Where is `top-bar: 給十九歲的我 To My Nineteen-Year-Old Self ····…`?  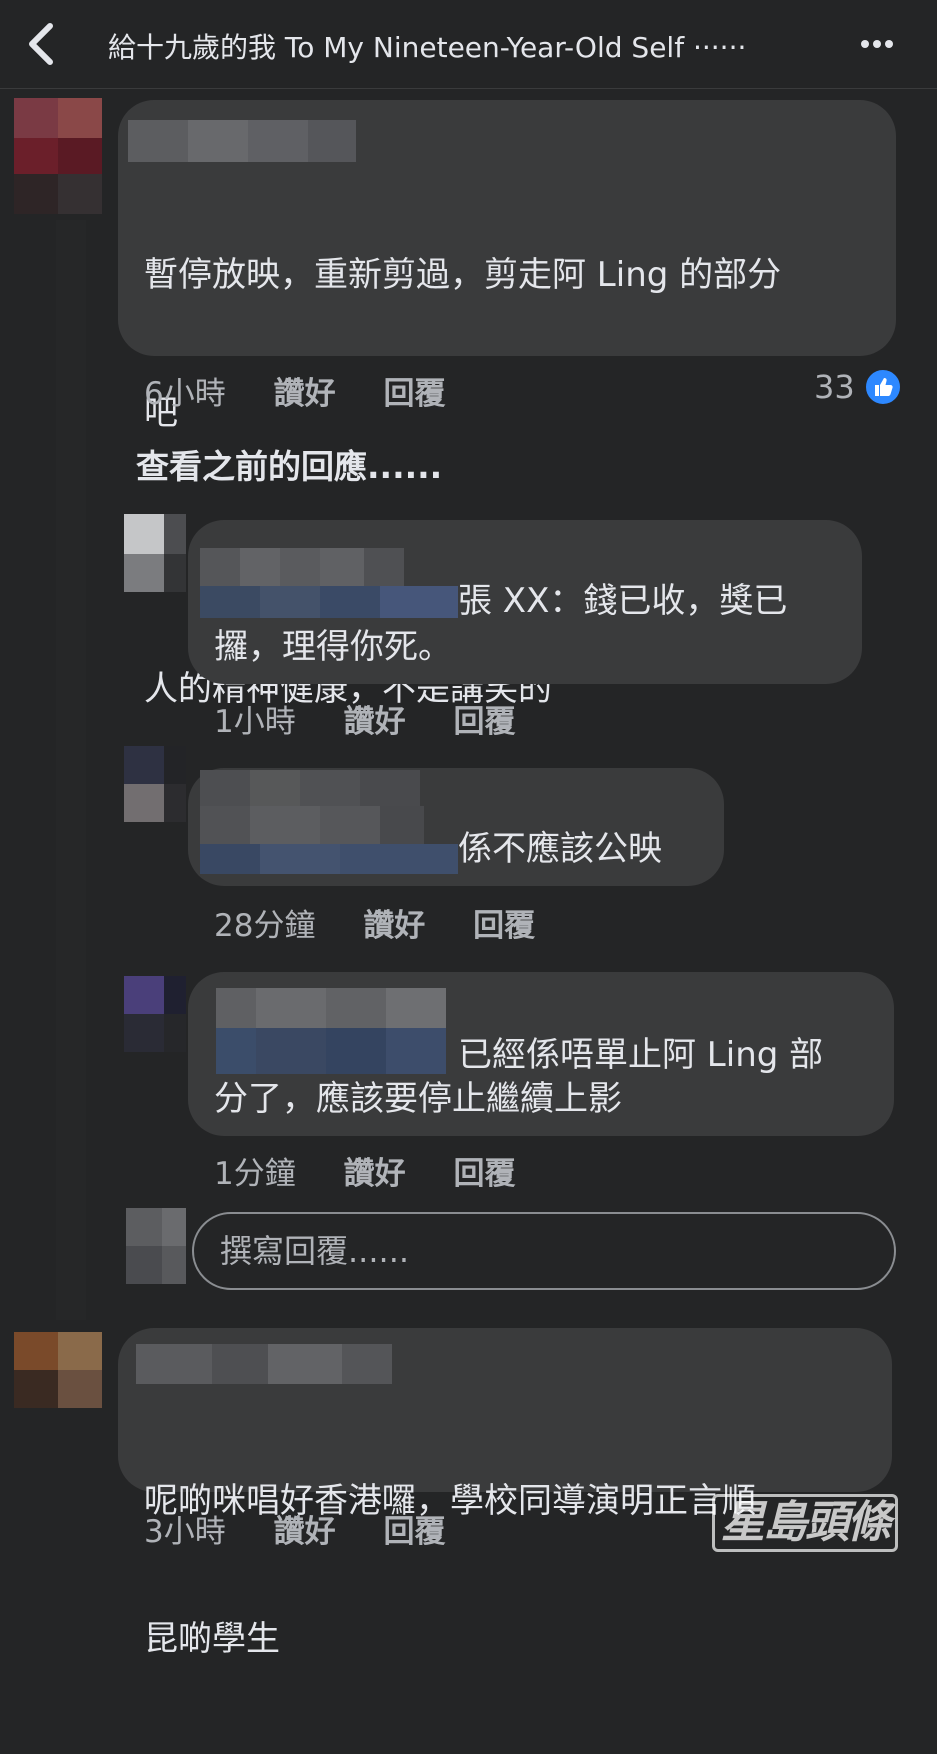 top-bar: 給十九歲的我 To My Nineteen-Year-Old Self ····… is located at coordinates (468, 44).